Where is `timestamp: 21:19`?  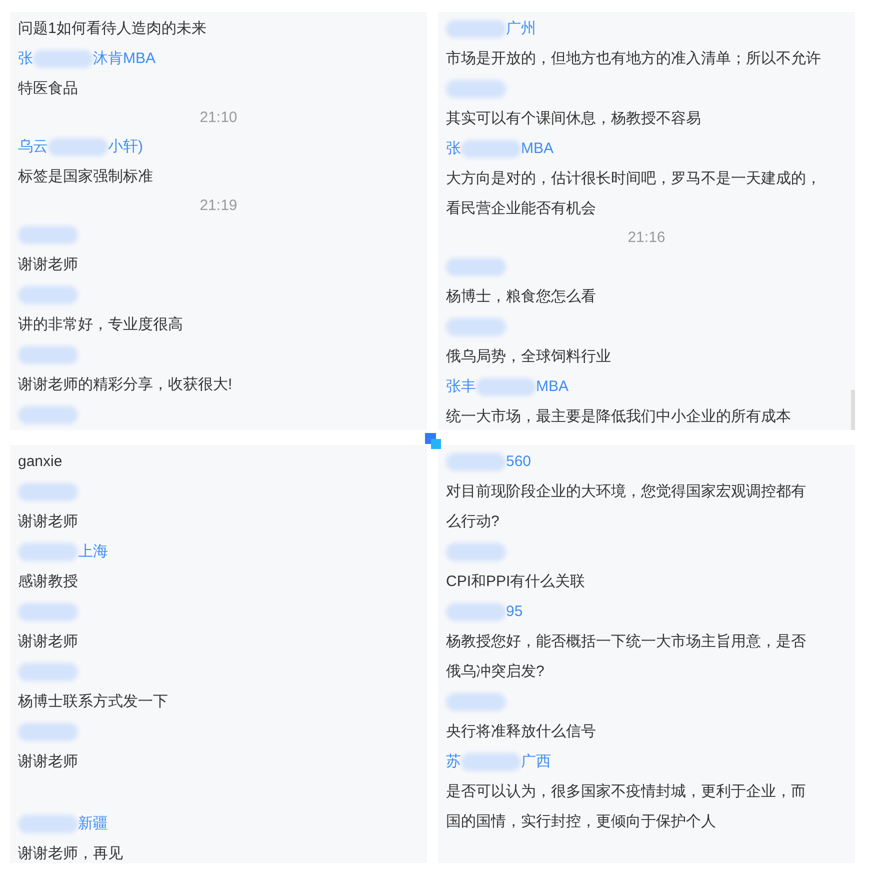 timestamp: 21:19 is located at coordinates (219, 206).